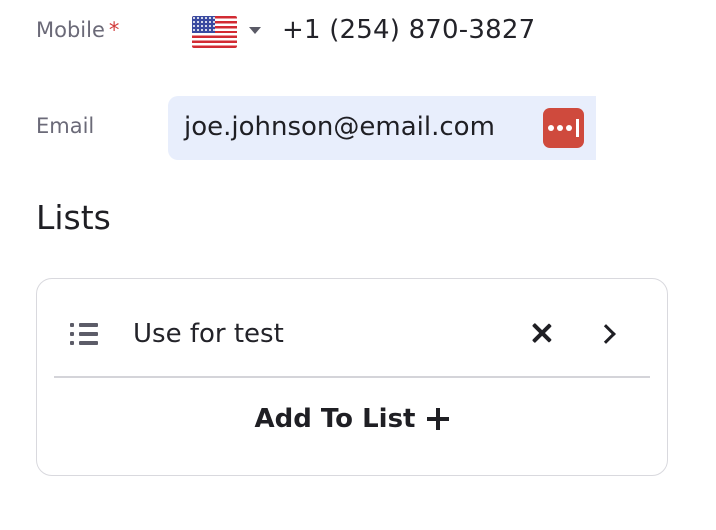  Describe the element at coordinates (607, 334) in the screenshot. I see `chevron-right-icon` at that location.